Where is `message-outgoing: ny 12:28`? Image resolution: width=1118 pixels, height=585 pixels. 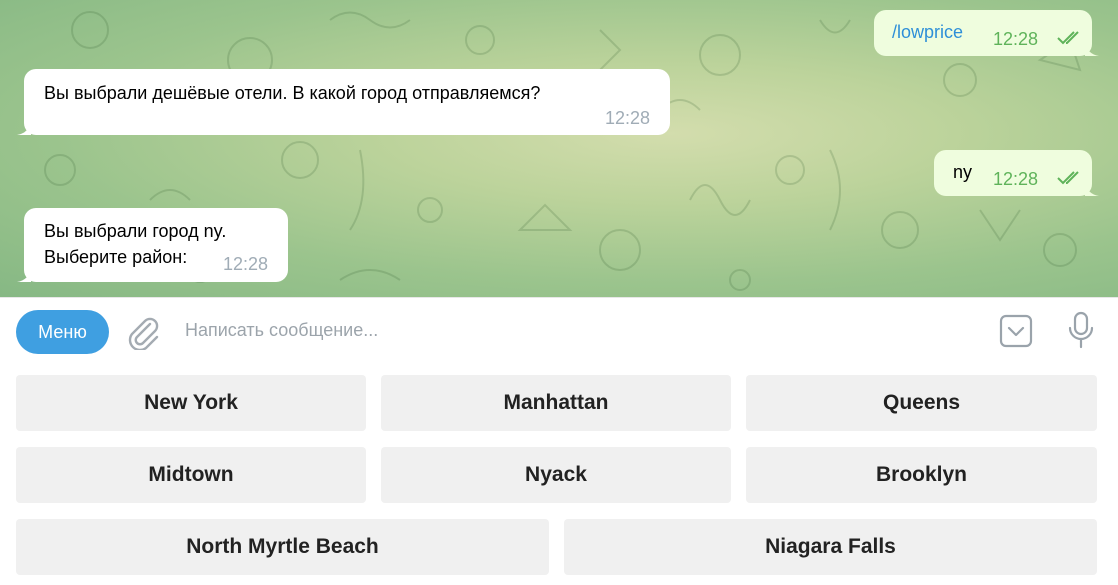
message-outgoing: ny 12:28 is located at coordinates (1016, 173).